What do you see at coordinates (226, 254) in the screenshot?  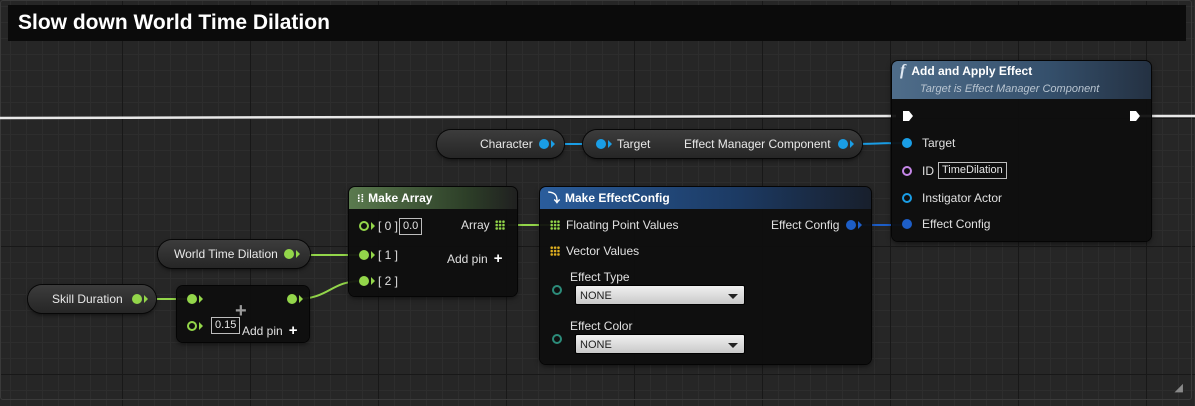 I see `world-time-dilation-label: World Time Dilation` at bounding box center [226, 254].